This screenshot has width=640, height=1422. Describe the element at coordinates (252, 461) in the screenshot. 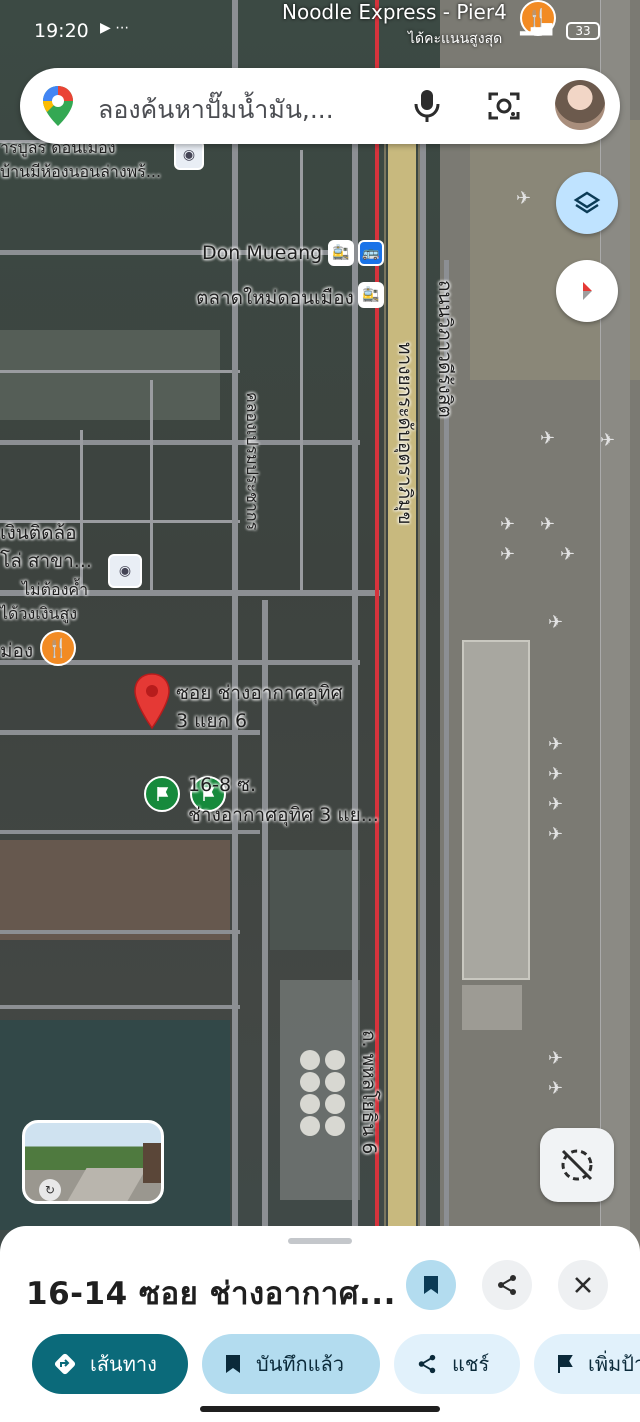

I see `map-label-khlong-prem: คลองเปรมประชากร` at that location.